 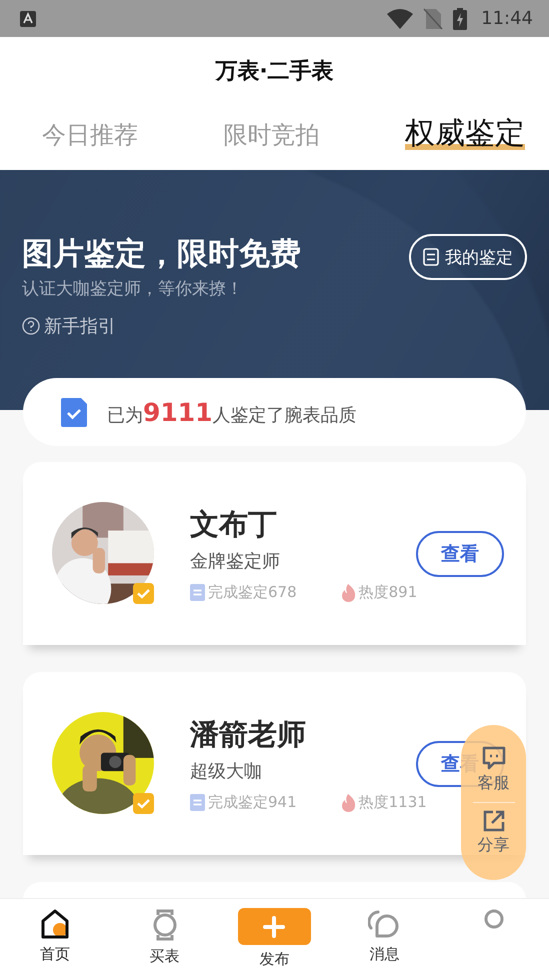 I want to click on expert-title: 超级大咖, so click(x=226, y=771).